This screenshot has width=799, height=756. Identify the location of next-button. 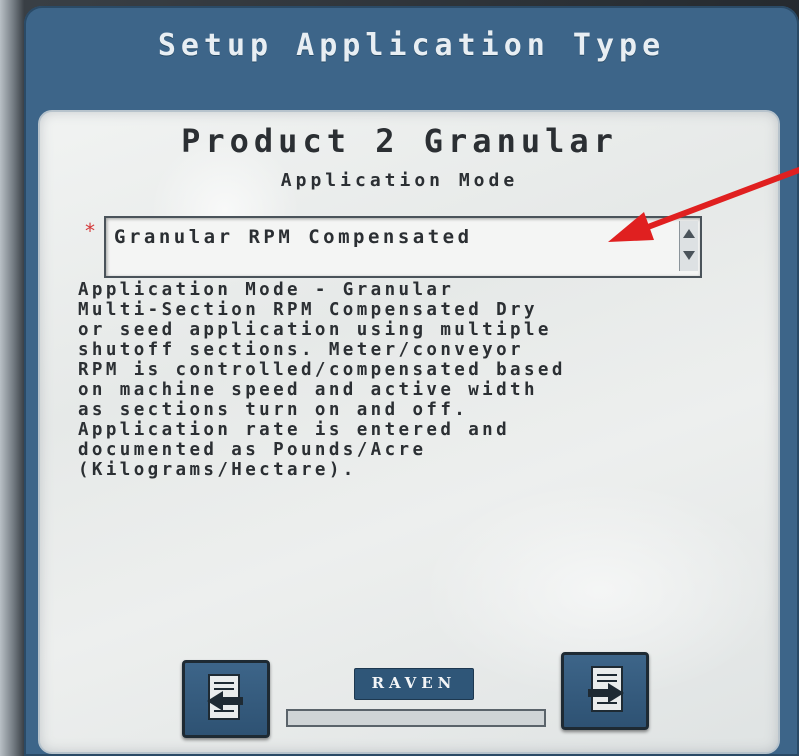
(605, 691).